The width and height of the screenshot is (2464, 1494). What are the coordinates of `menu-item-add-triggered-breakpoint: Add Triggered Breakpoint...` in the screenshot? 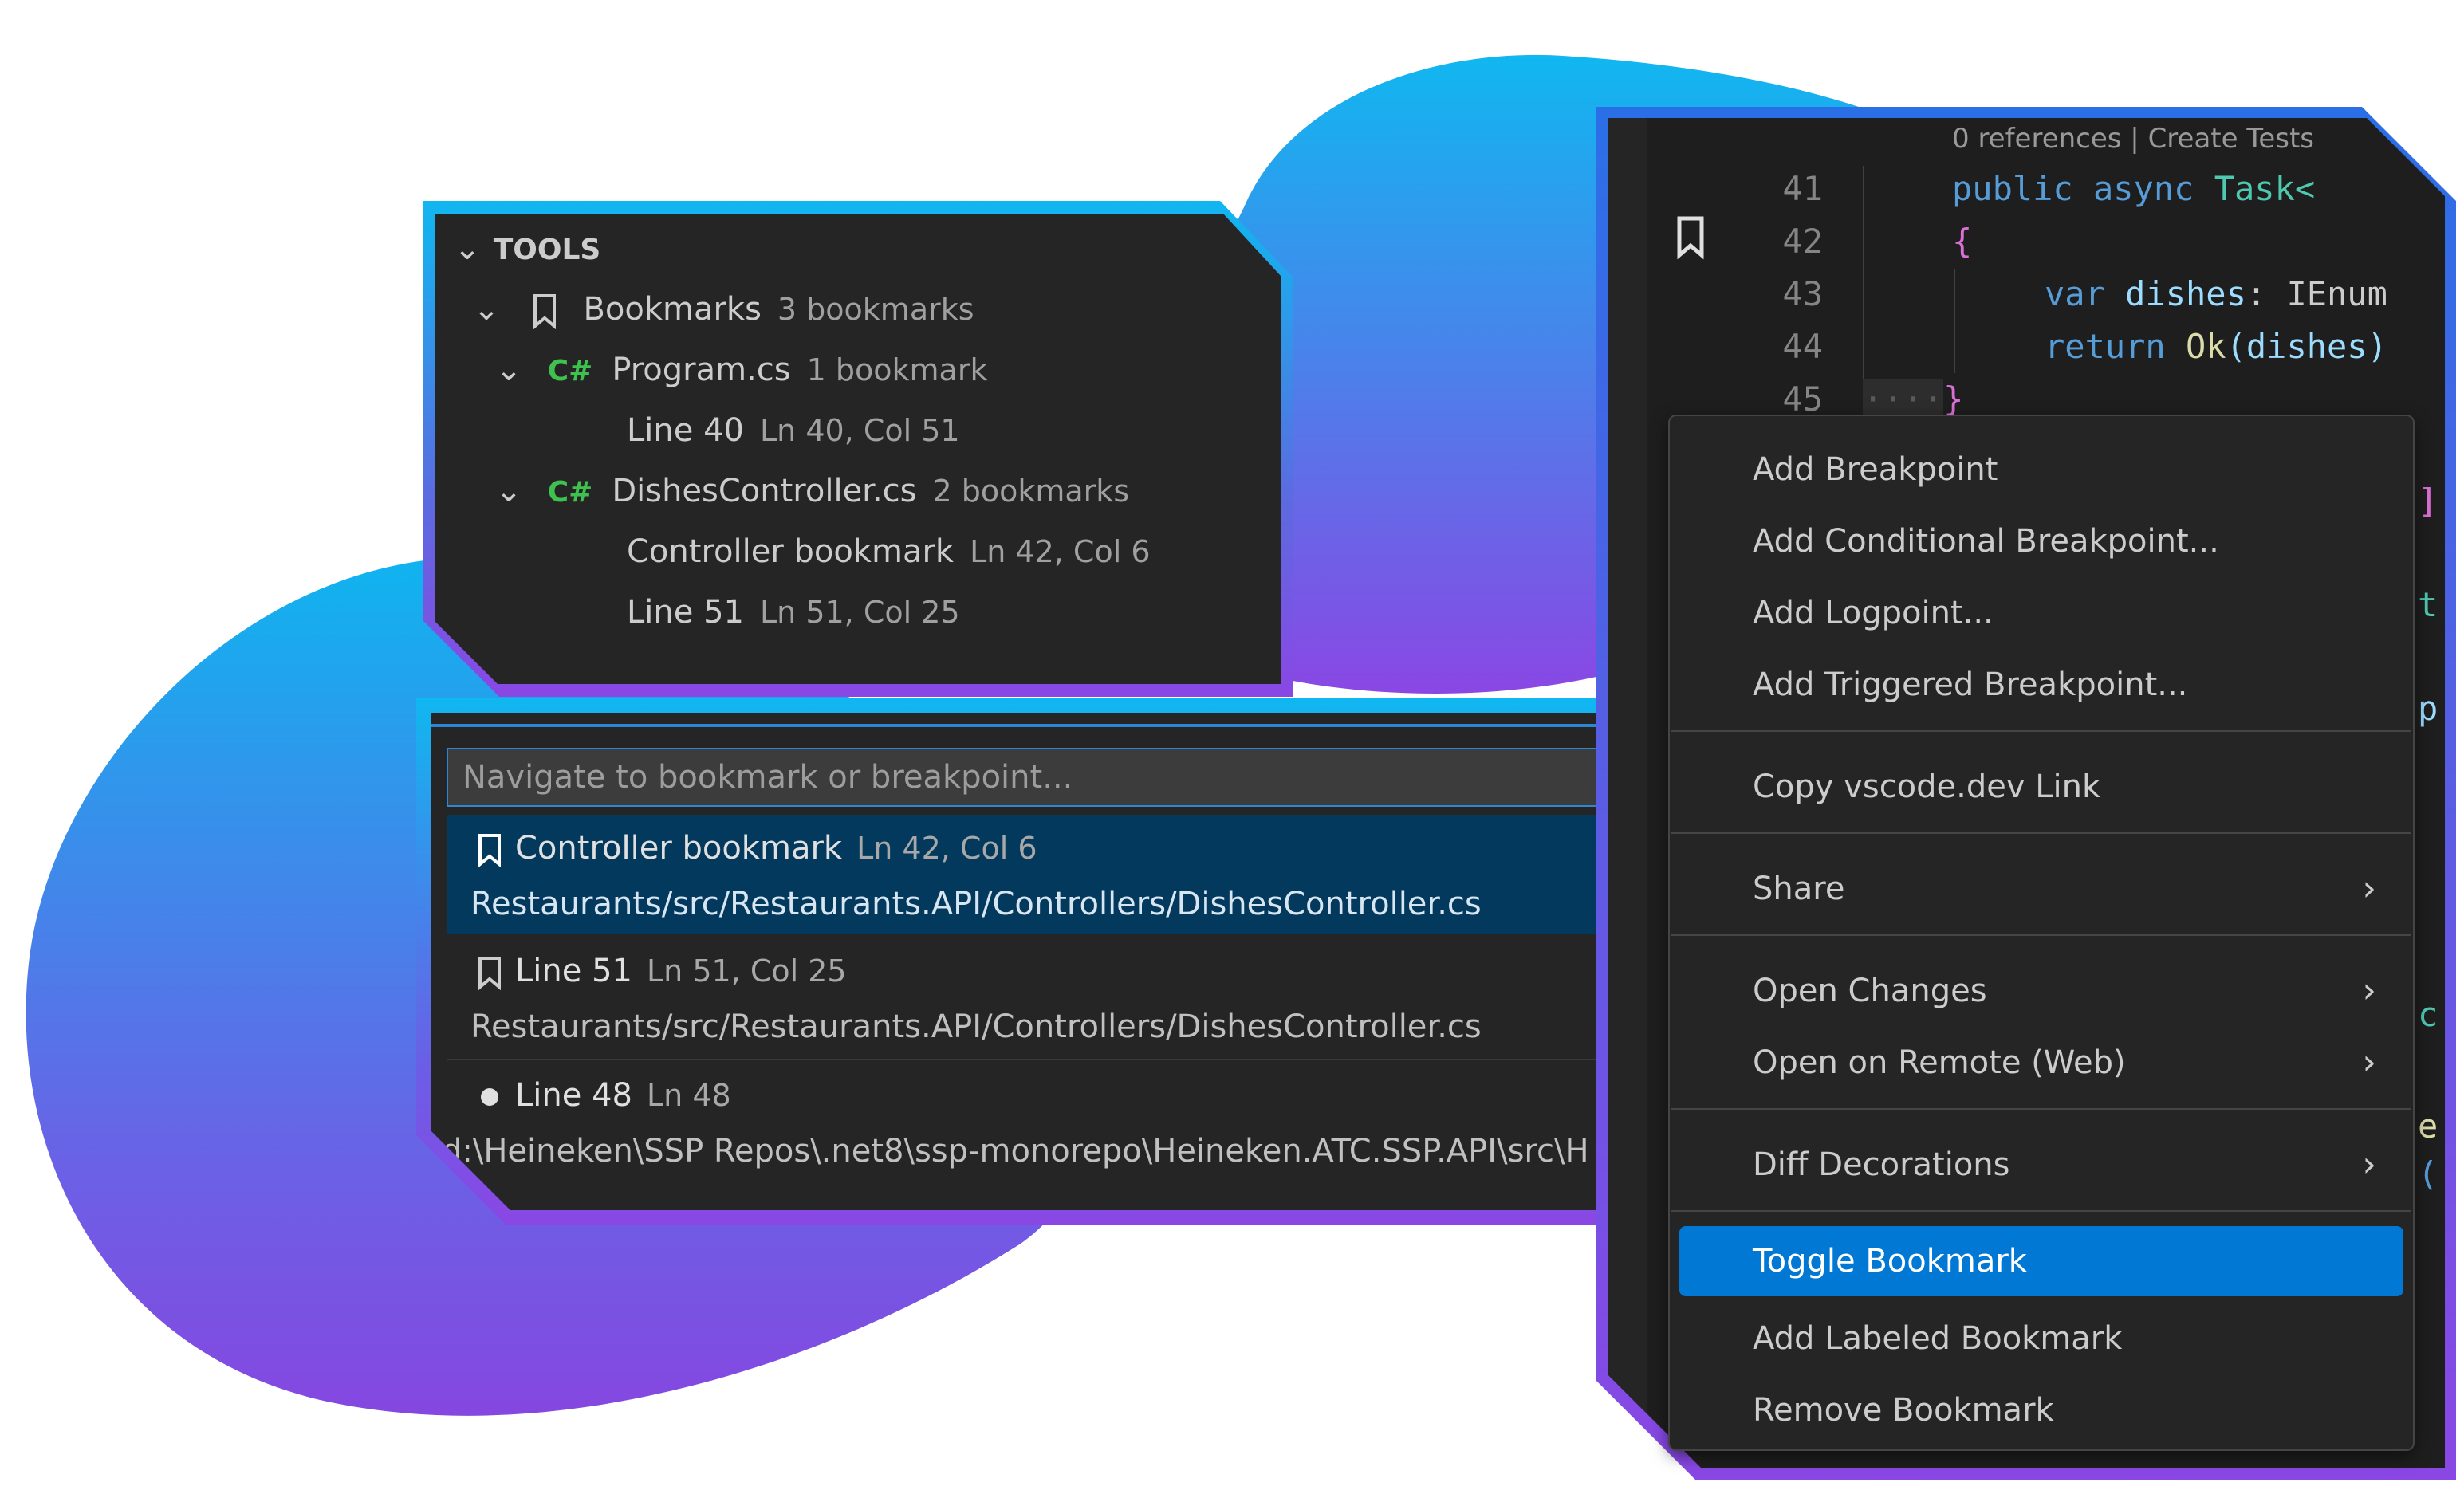 It's located at (2041, 685).